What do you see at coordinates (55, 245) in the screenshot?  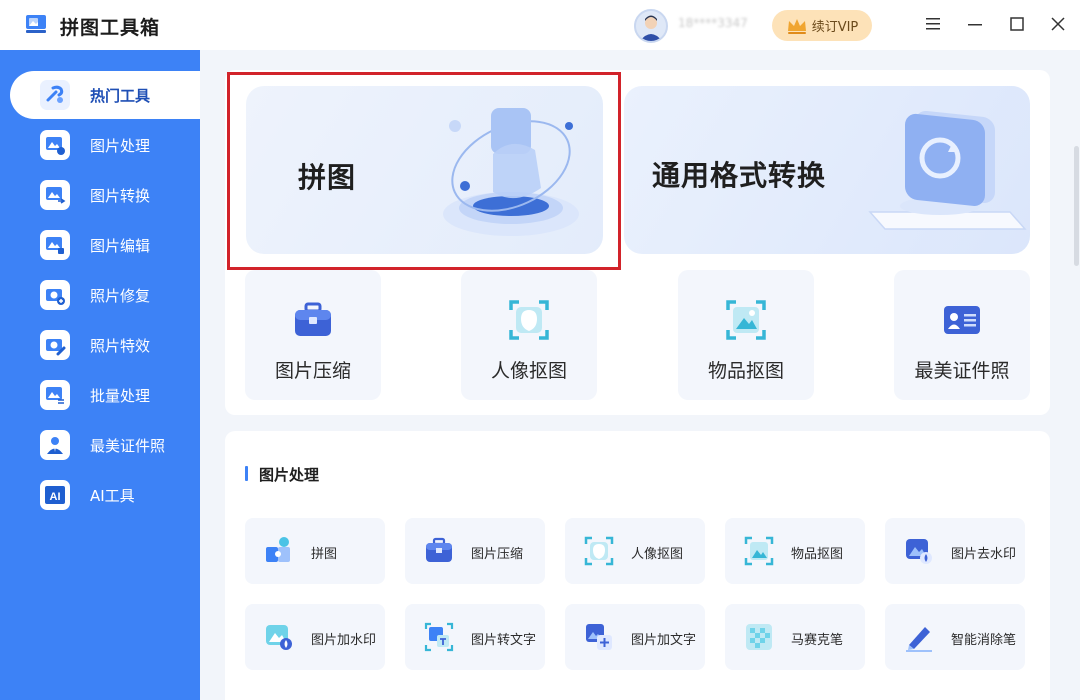 I see `image-edit-icon` at bounding box center [55, 245].